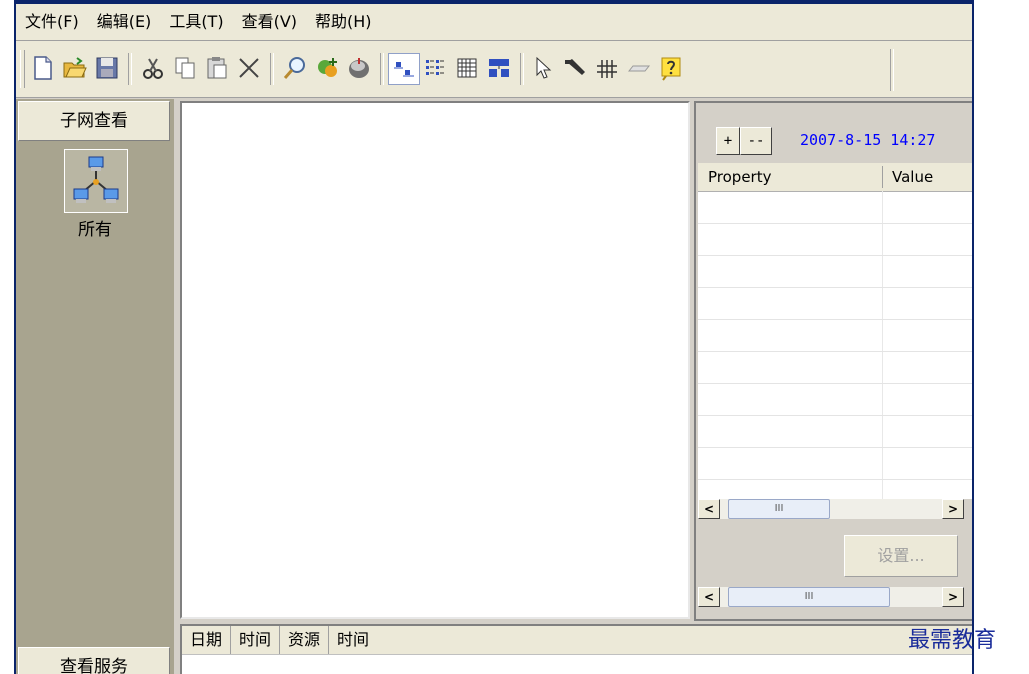  Describe the element at coordinates (882, 177) in the screenshot. I see `column-divider` at that location.